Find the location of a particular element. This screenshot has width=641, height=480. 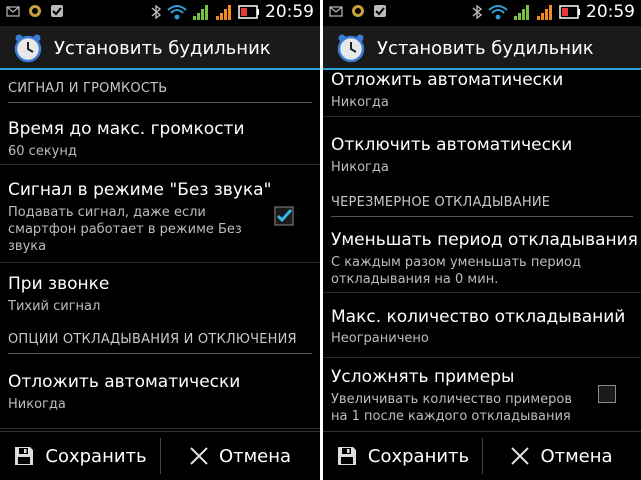

category-header-signal: СИГНАЛ И ГРОМКОСТЬ is located at coordinates (160, 92).